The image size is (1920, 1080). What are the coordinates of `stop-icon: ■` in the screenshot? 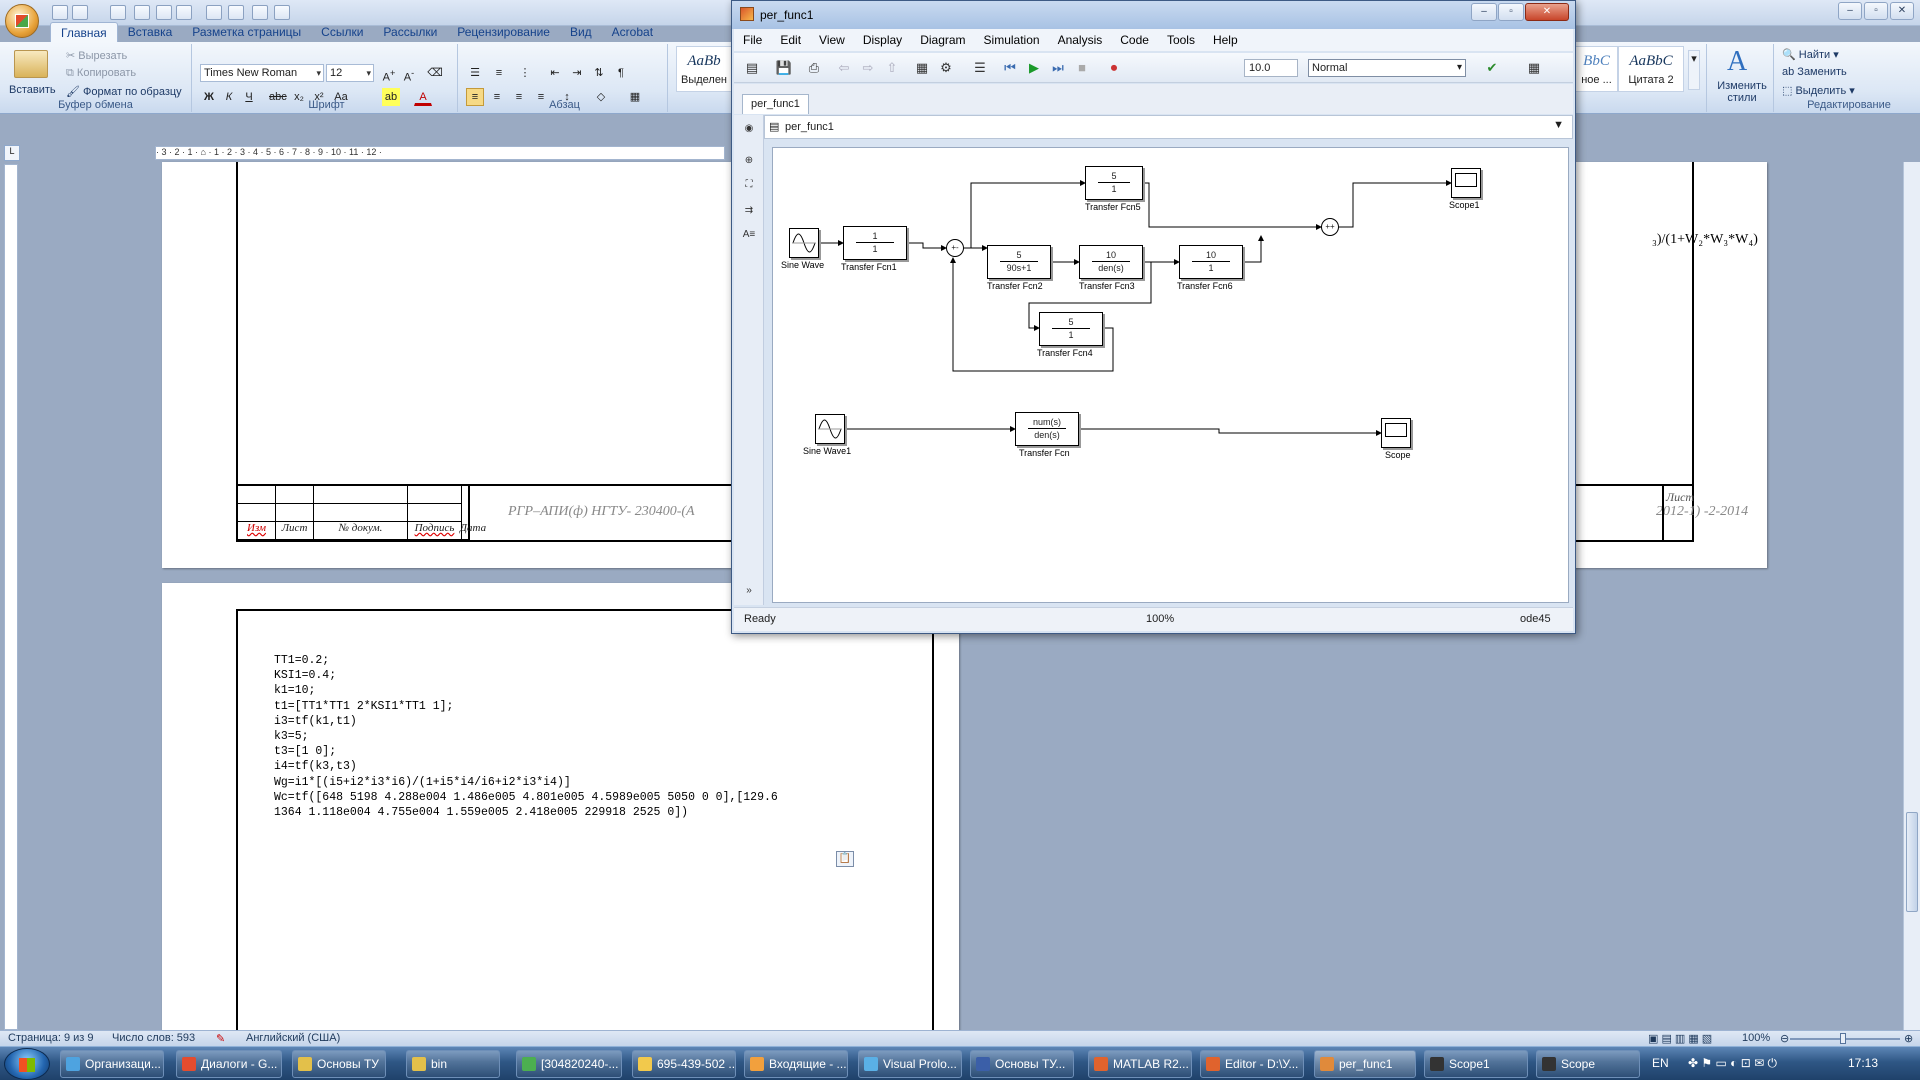 It's located at (1082, 68).